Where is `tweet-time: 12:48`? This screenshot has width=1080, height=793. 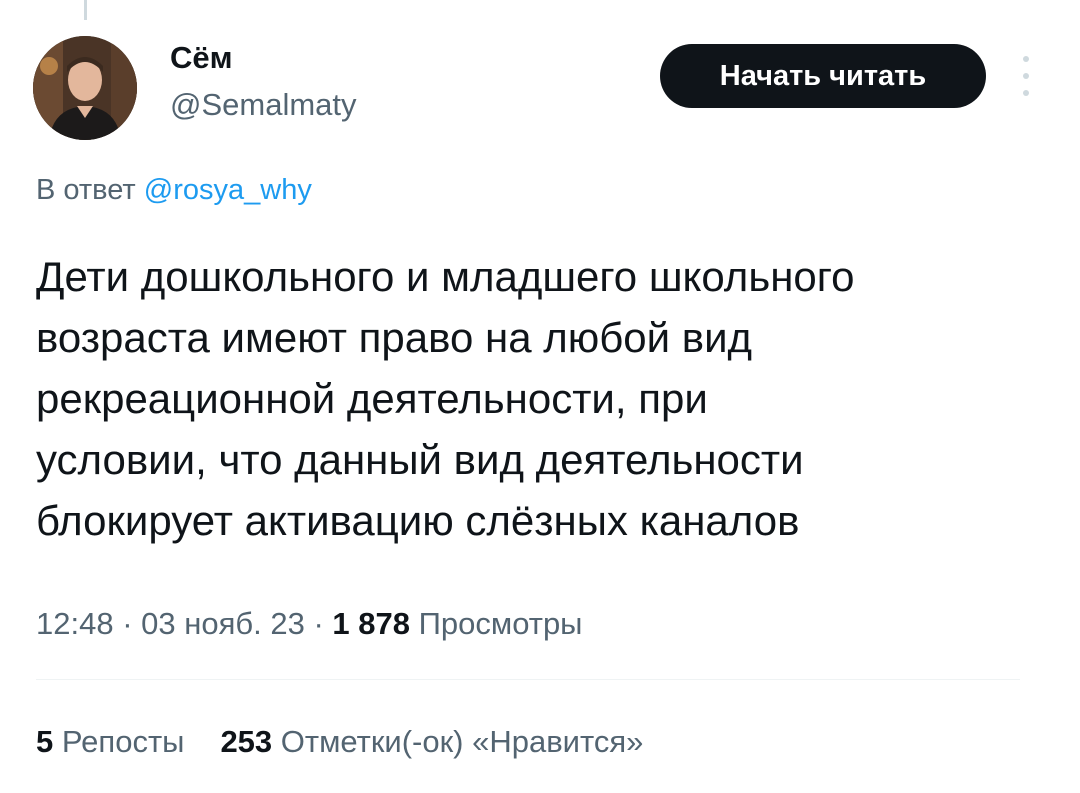 tweet-time: 12:48 is located at coordinates (75, 623).